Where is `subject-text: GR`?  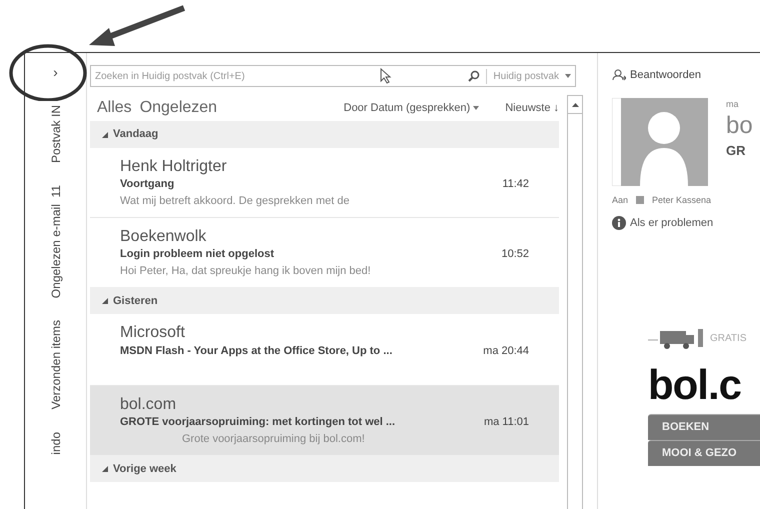
subject-text: GR is located at coordinates (736, 151).